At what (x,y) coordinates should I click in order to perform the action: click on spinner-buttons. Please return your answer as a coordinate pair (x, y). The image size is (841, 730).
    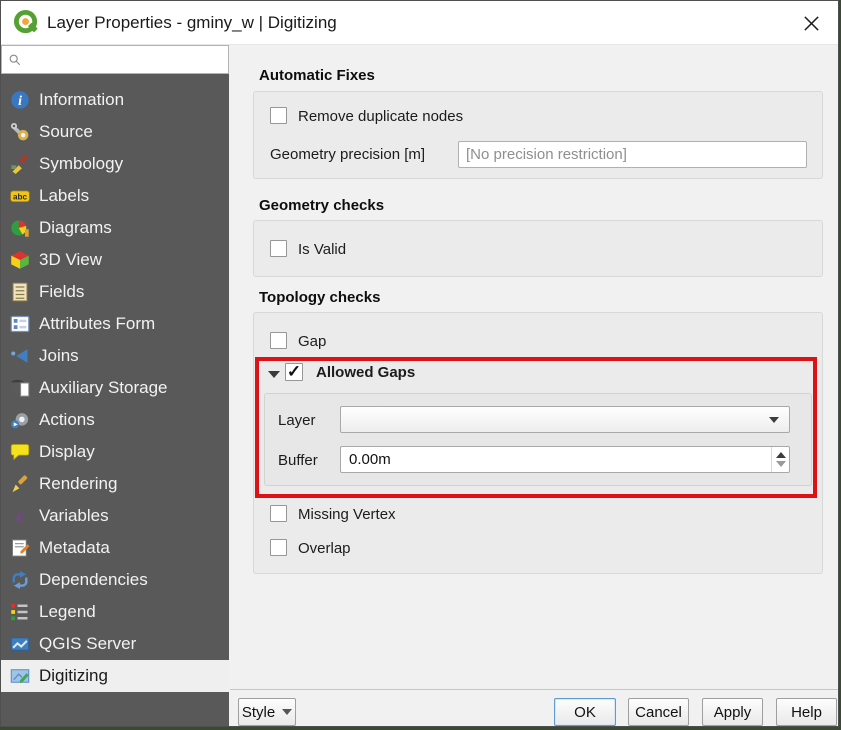
    Looking at the image, I should click on (780, 459).